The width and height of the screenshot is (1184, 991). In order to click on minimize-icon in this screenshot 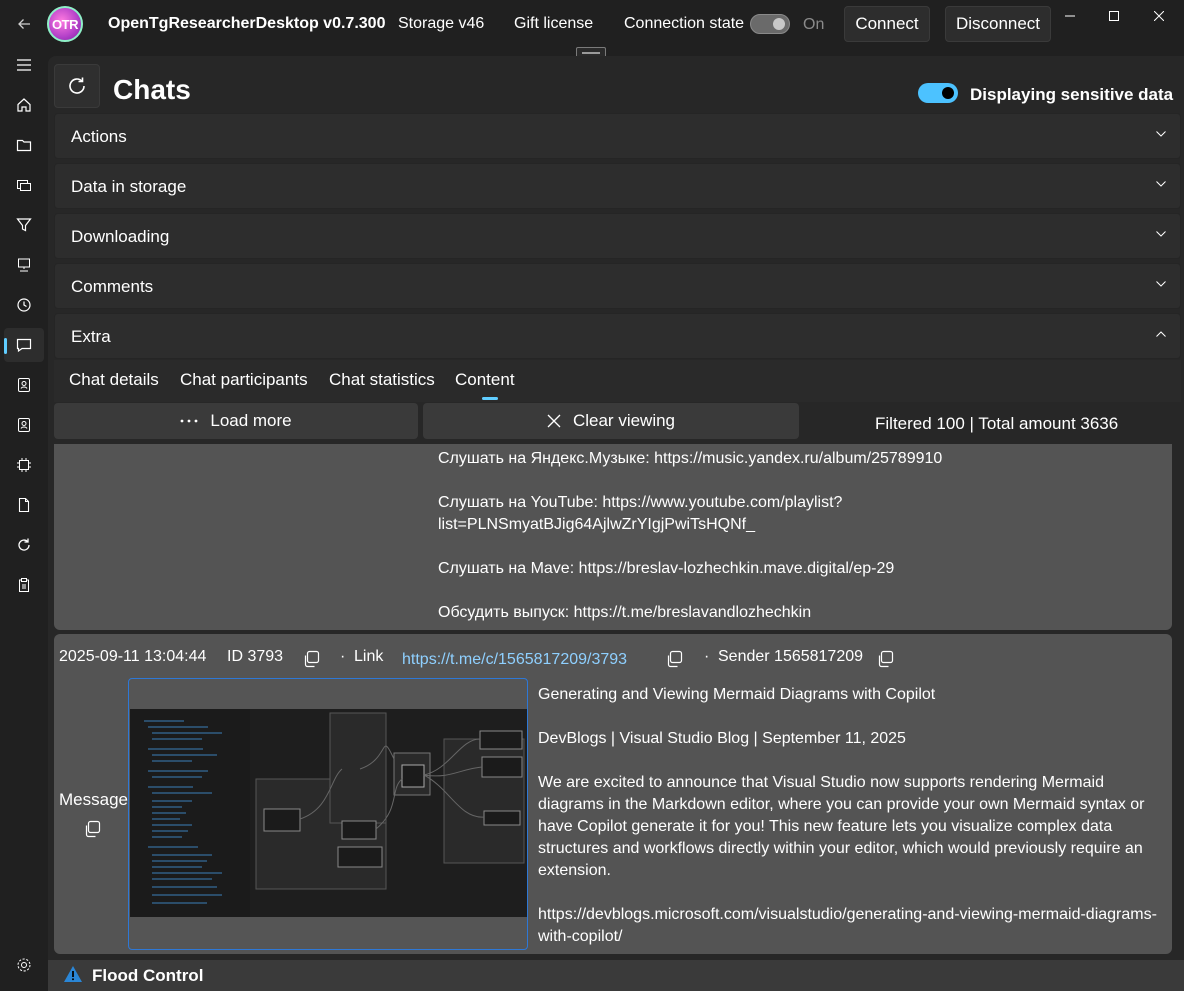, I will do `click(1070, 16)`.